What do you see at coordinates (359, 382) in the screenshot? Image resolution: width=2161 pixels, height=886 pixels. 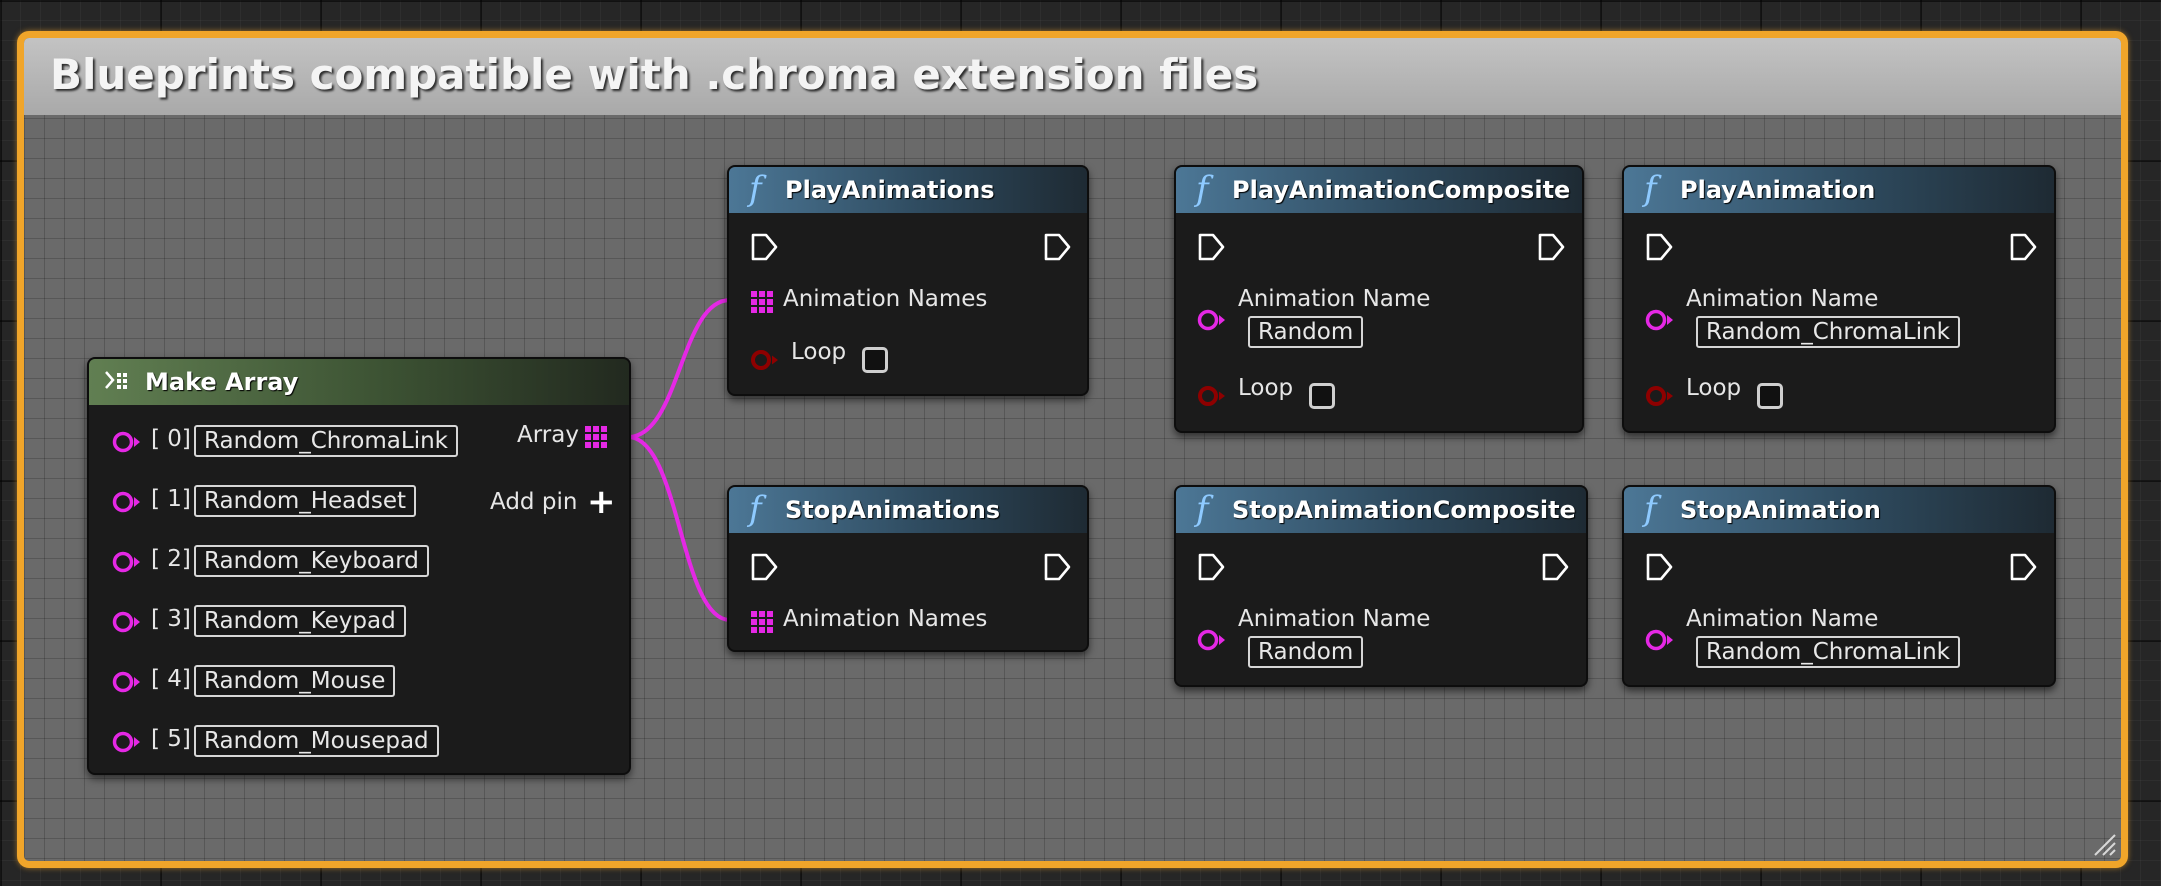 I see `make-array-header: Make Array` at bounding box center [359, 382].